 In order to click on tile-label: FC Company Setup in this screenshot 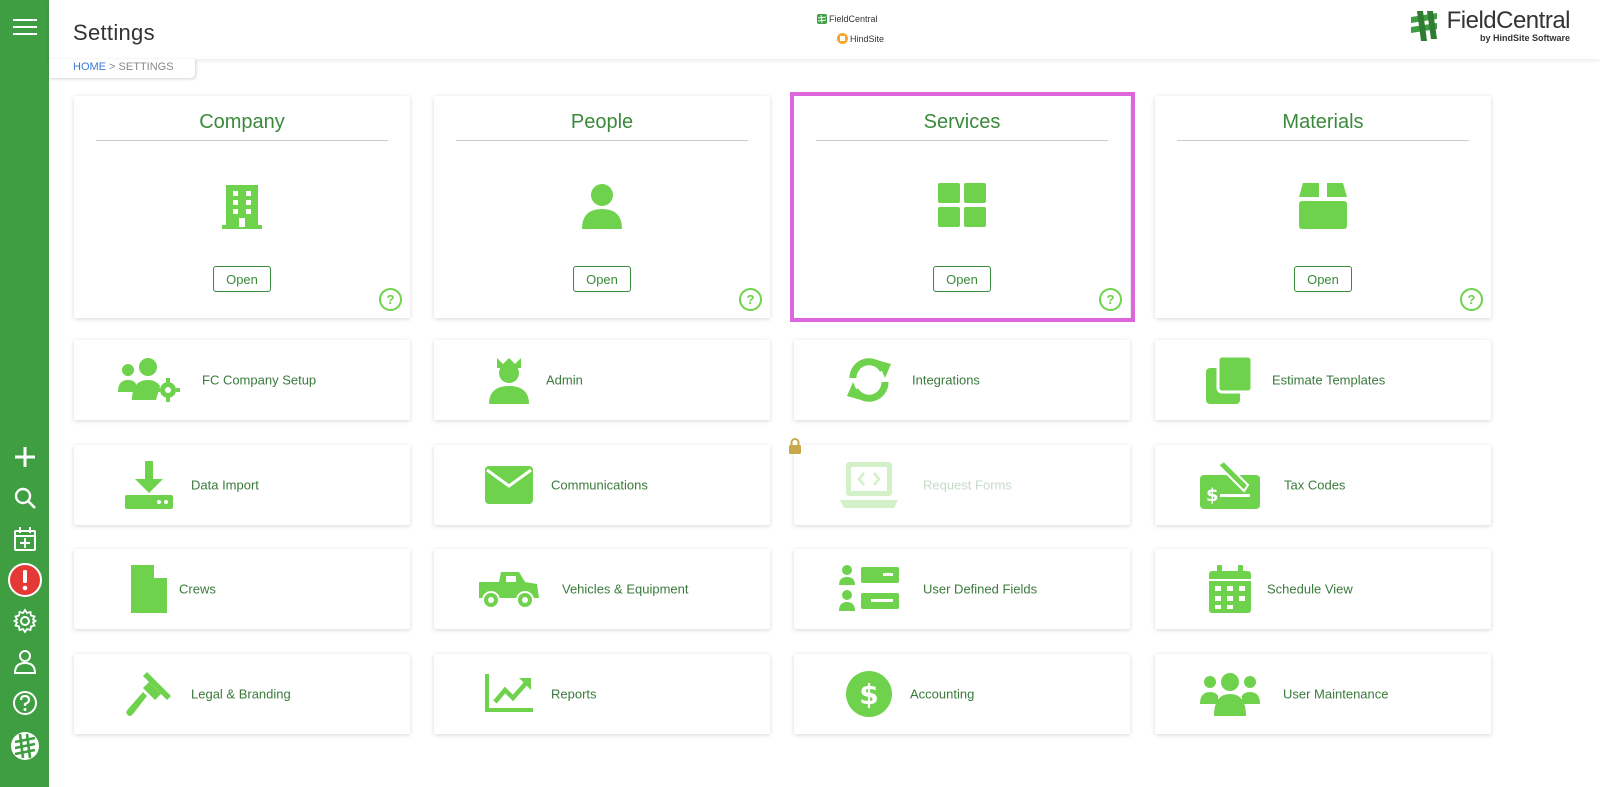, I will do `click(259, 380)`.